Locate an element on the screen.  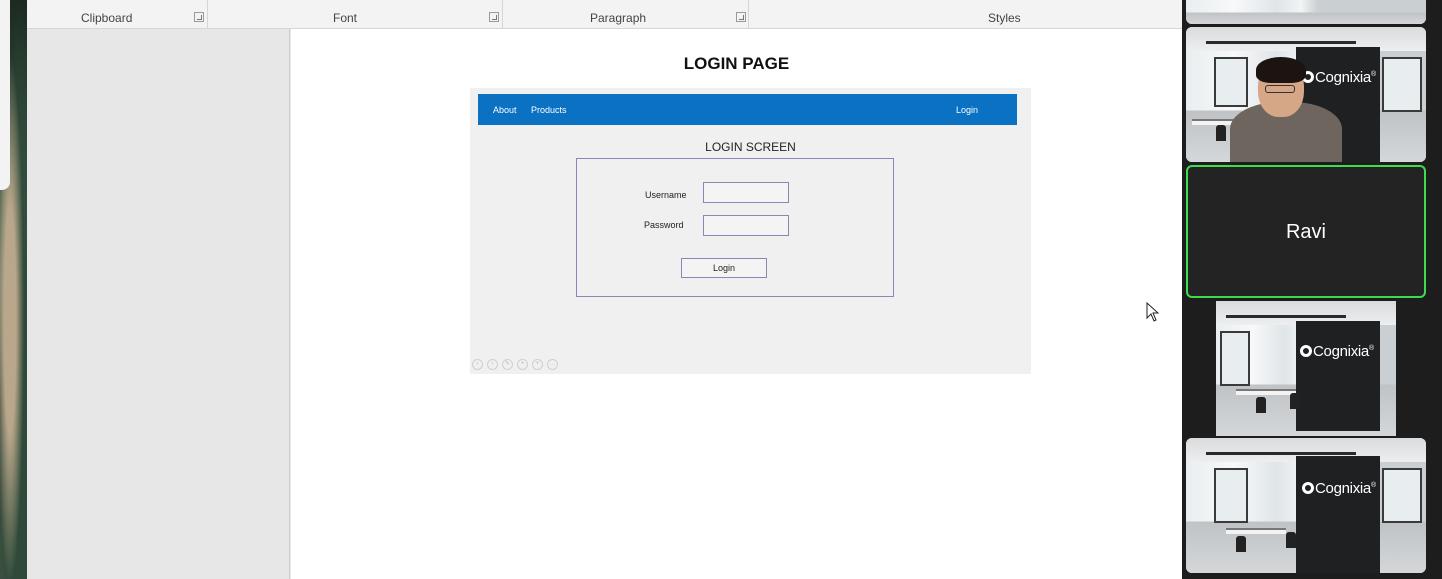
ribbon-group-font: Font is located at coordinates (345, 18).